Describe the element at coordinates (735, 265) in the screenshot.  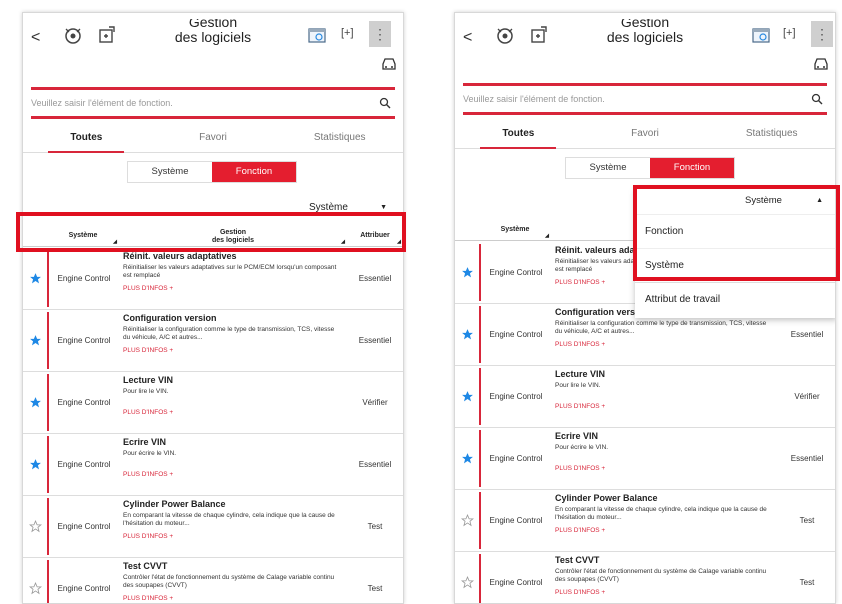
I see `dropdown-option-system: Système` at that location.